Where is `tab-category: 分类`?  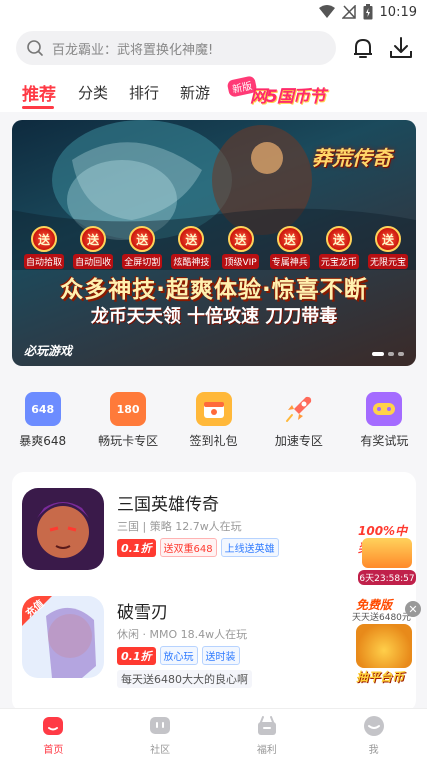
tab-category: 分类 is located at coordinates (93, 92).